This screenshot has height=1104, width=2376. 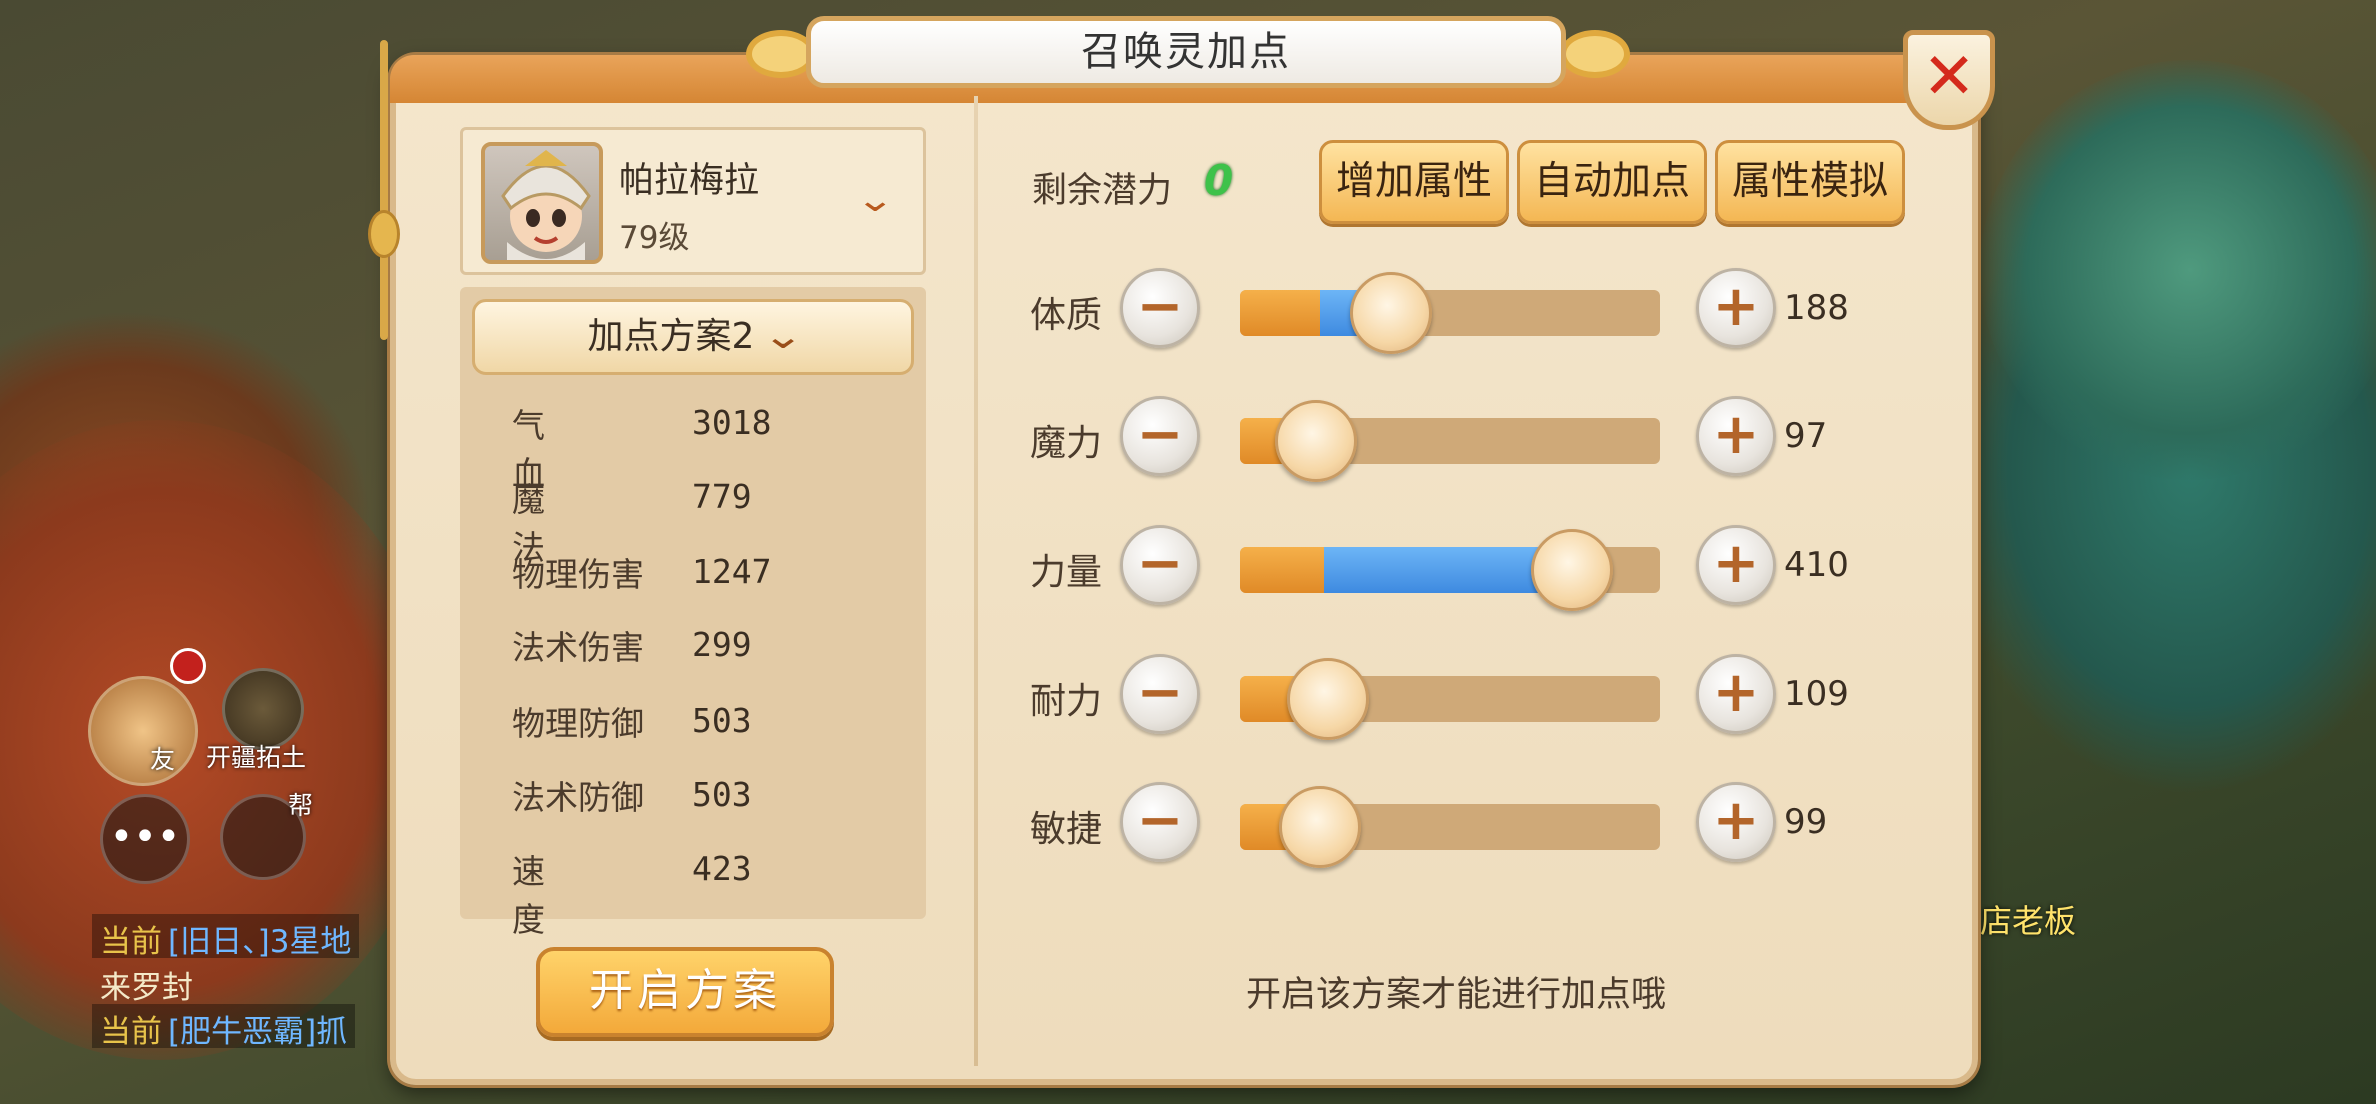 I want to click on explore-territory-label: 开疆拓土, so click(x=256, y=757).